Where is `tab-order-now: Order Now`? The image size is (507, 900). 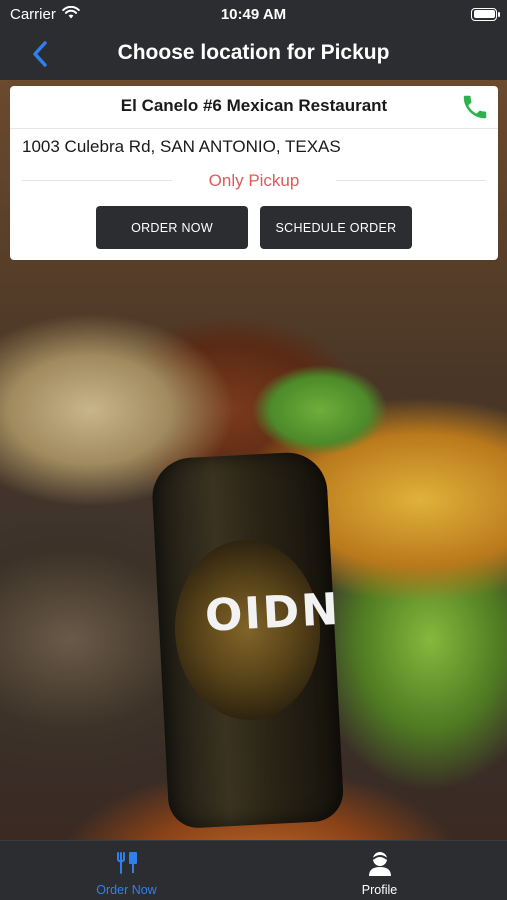
tab-order-now: Order Now is located at coordinates (126, 870).